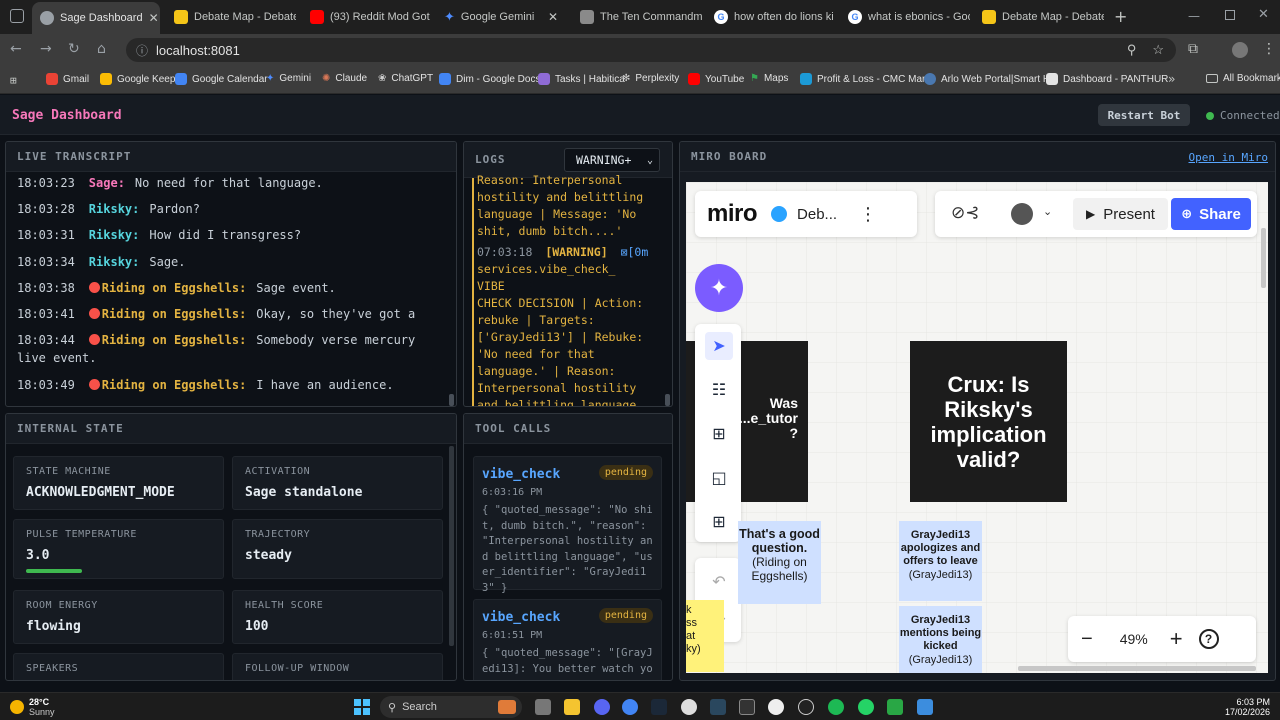 This screenshot has width=1280, height=720. What do you see at coordinates (988, 421) in the screenshot?
I see `crux-frame: Crux: Is Riksky's implication valid?` at bounding box center [988, 421].